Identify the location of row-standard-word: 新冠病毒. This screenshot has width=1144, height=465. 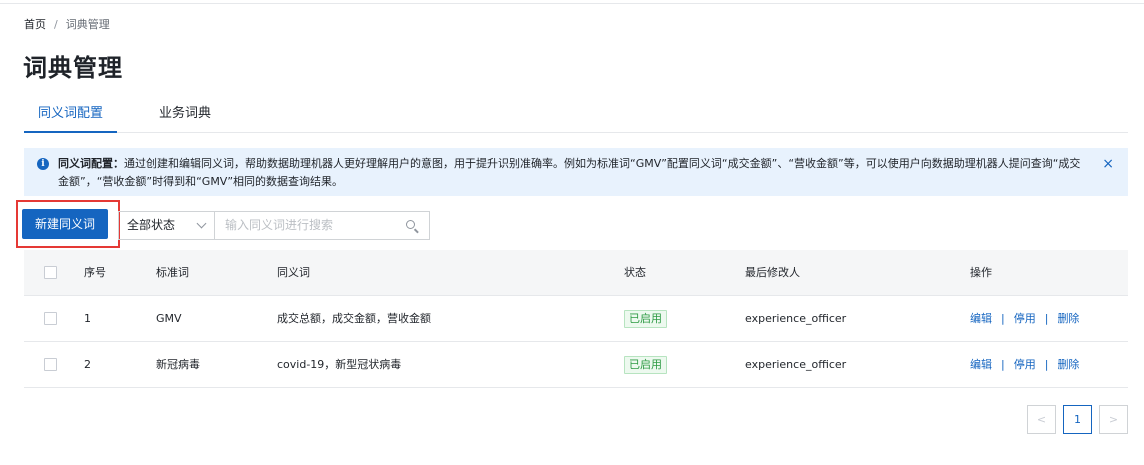
(178, 364).